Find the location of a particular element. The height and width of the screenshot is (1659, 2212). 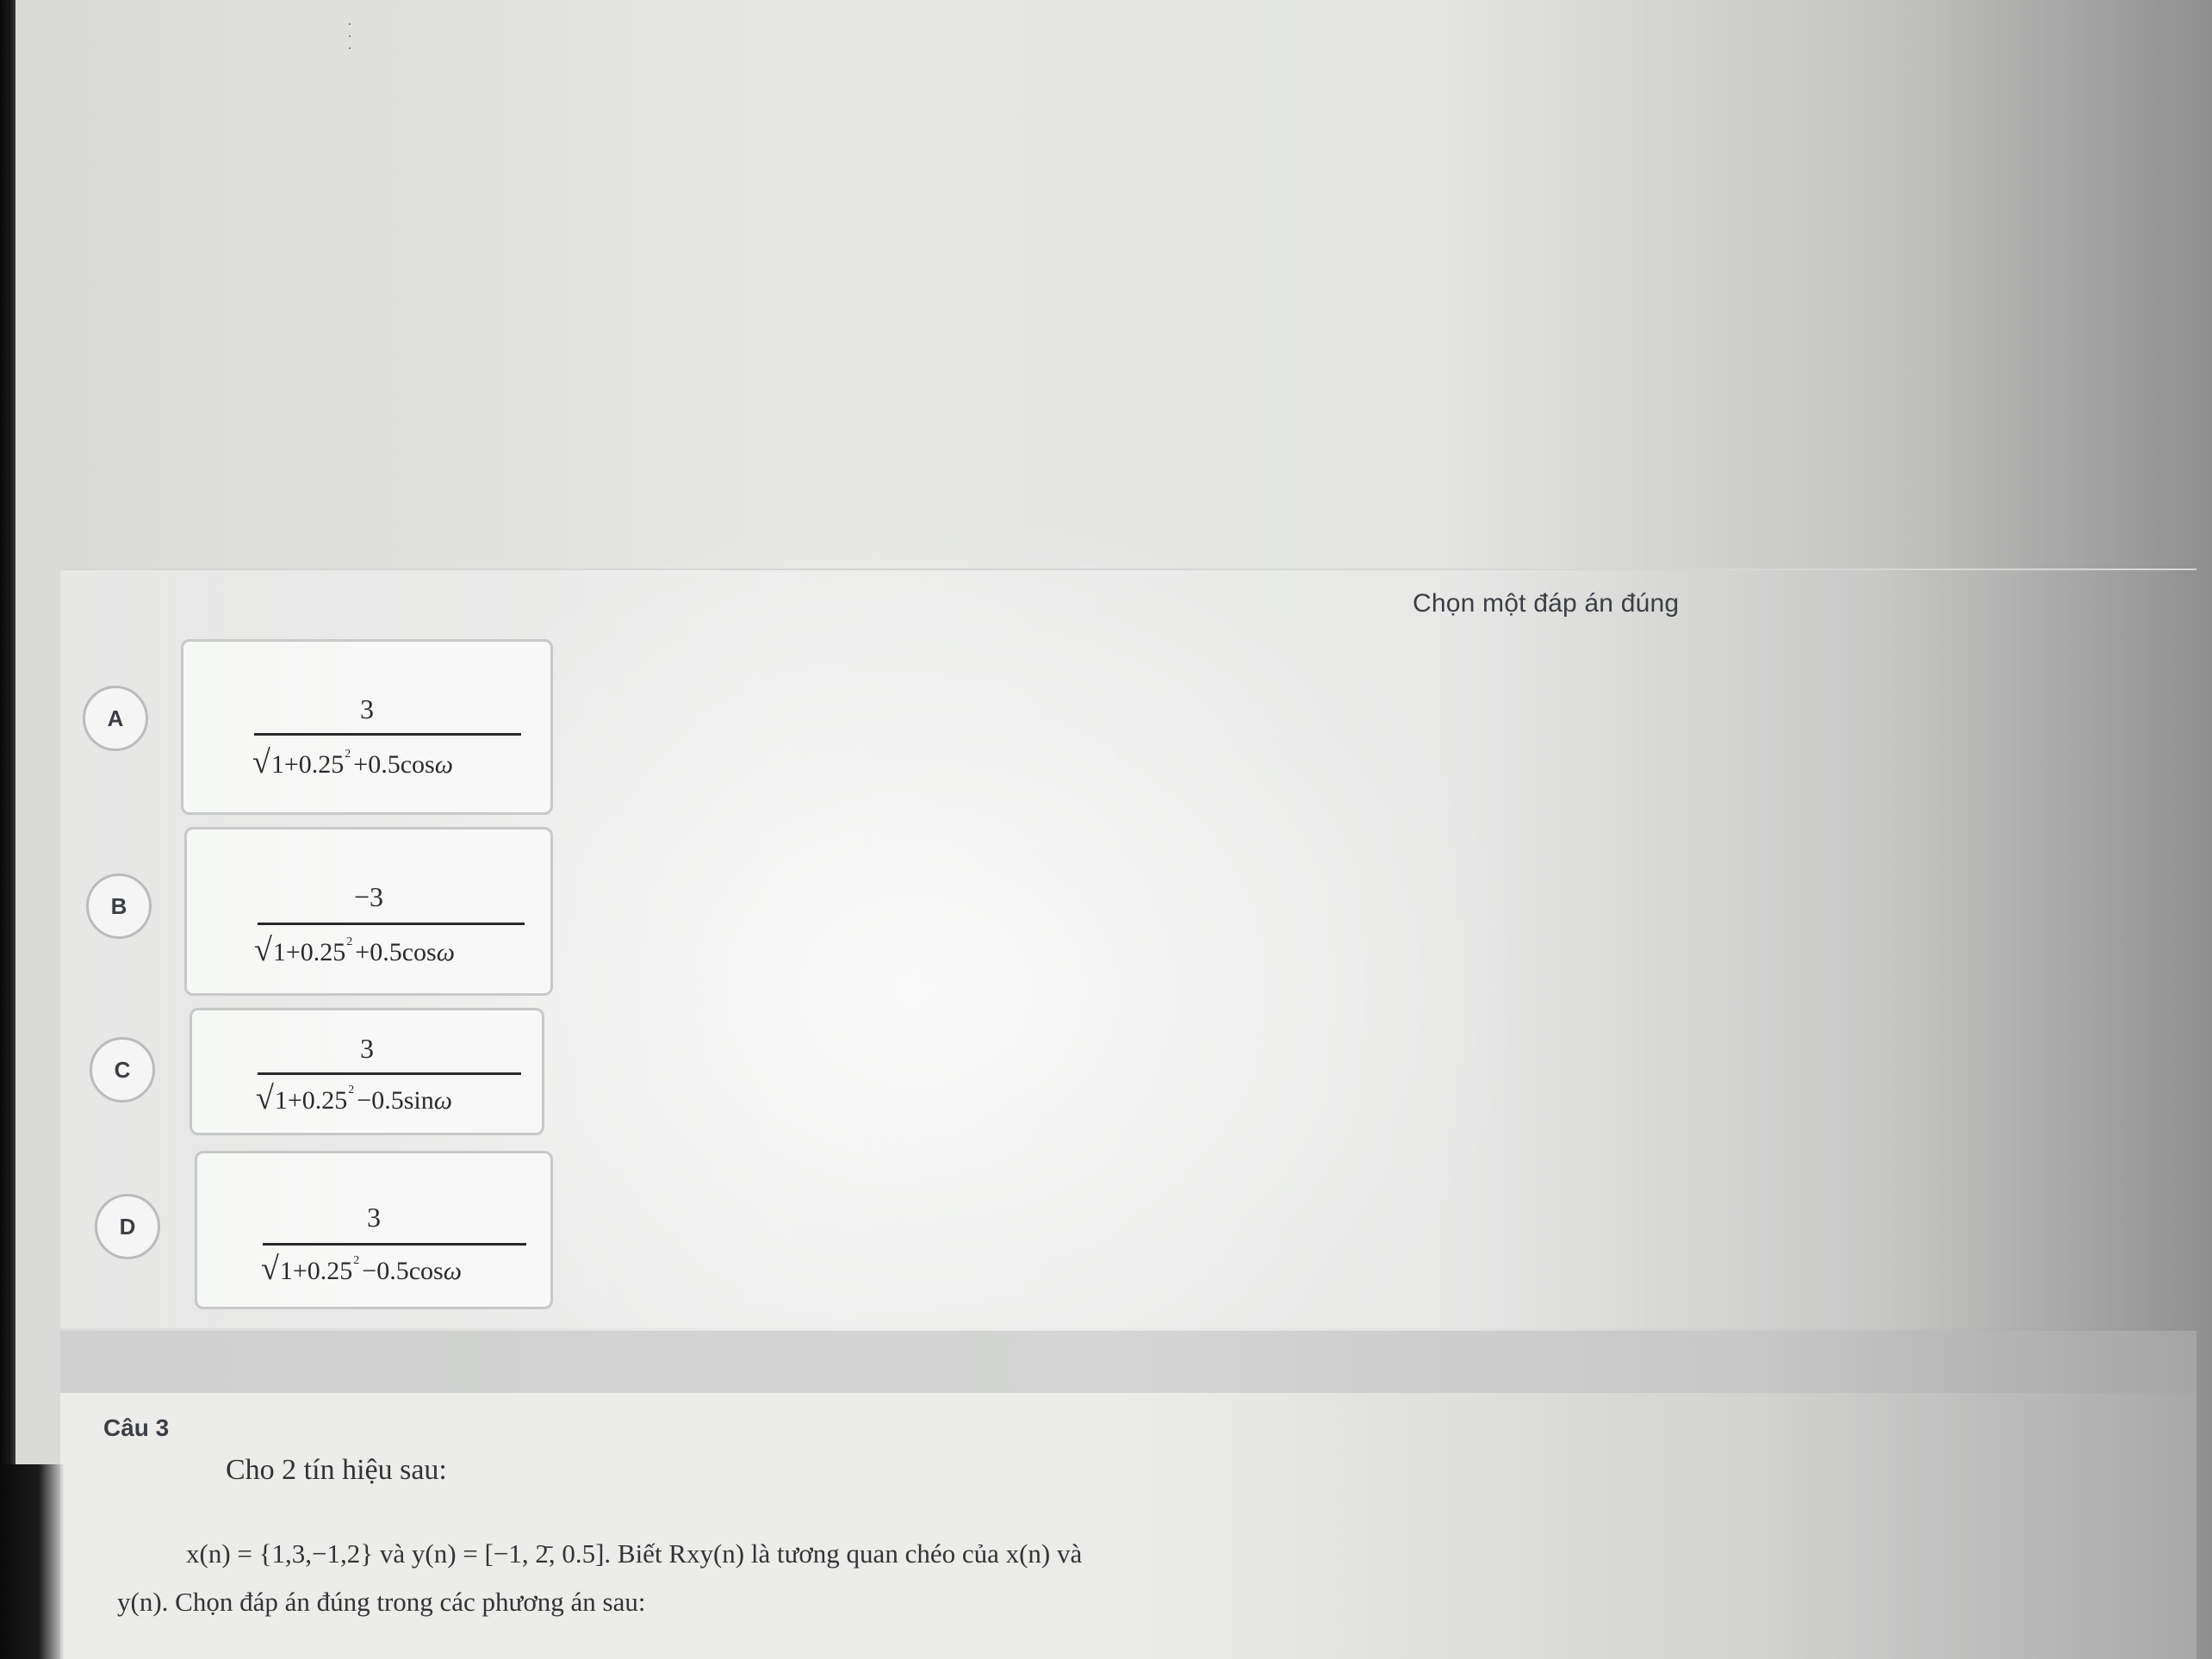

fraction: 3 √1+0.252 −0.5cosω is located at coordinates (373, 1230).